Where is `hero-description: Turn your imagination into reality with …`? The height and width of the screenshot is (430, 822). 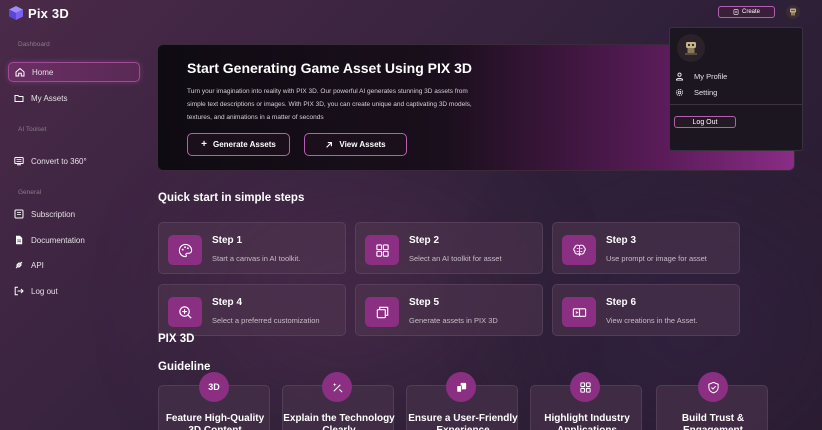 hero-description: Turn your imagination into reality with … is located at coordinates (329, 104).